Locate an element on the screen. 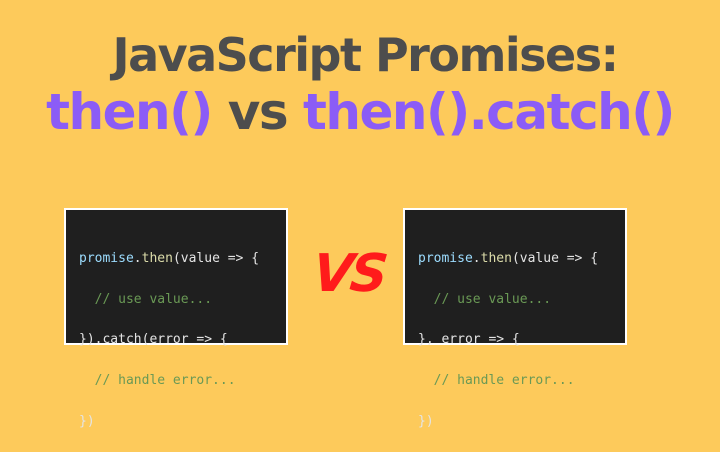  vs-label: VS is located at coordinates (348, 274).